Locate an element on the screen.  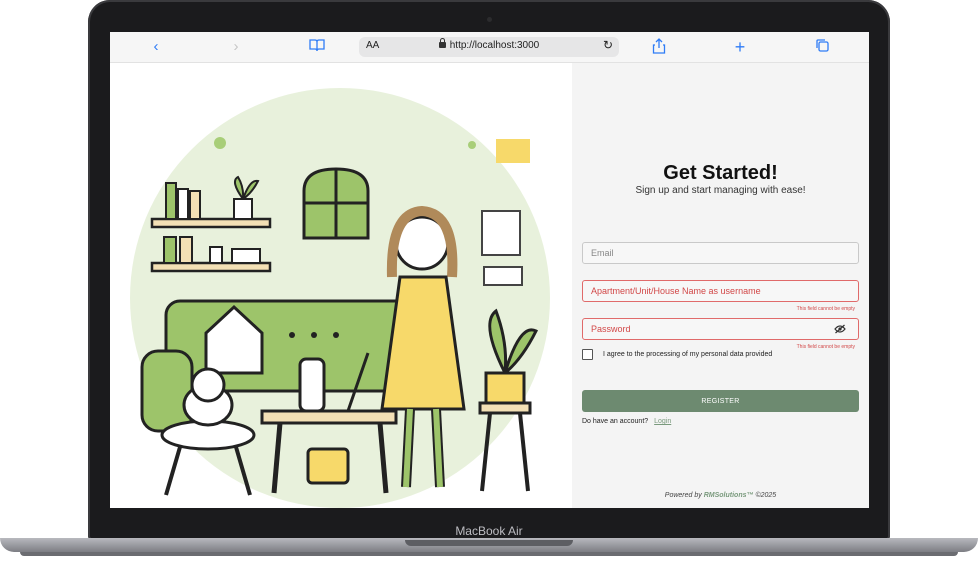
page-subtitle: Sign up and start managing with ease! is located at coordinates (720, 190).